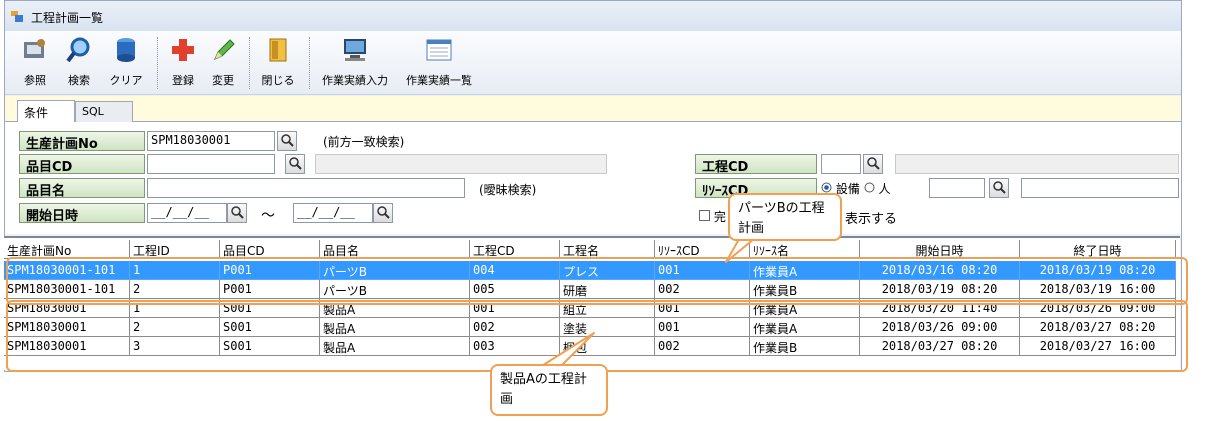 This screenshot has height=421, width=1205. I want to click on process-name-display, so click(1037, 164).